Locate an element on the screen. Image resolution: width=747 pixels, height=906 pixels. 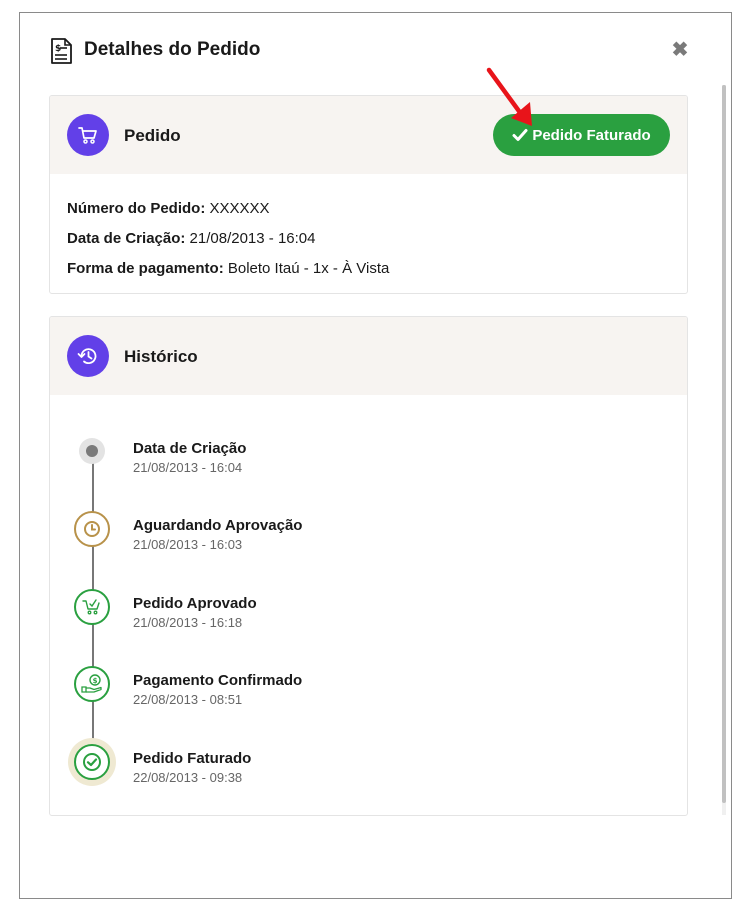
order-status-badge: Pedido Faturado is located at coordinates (581, 135).